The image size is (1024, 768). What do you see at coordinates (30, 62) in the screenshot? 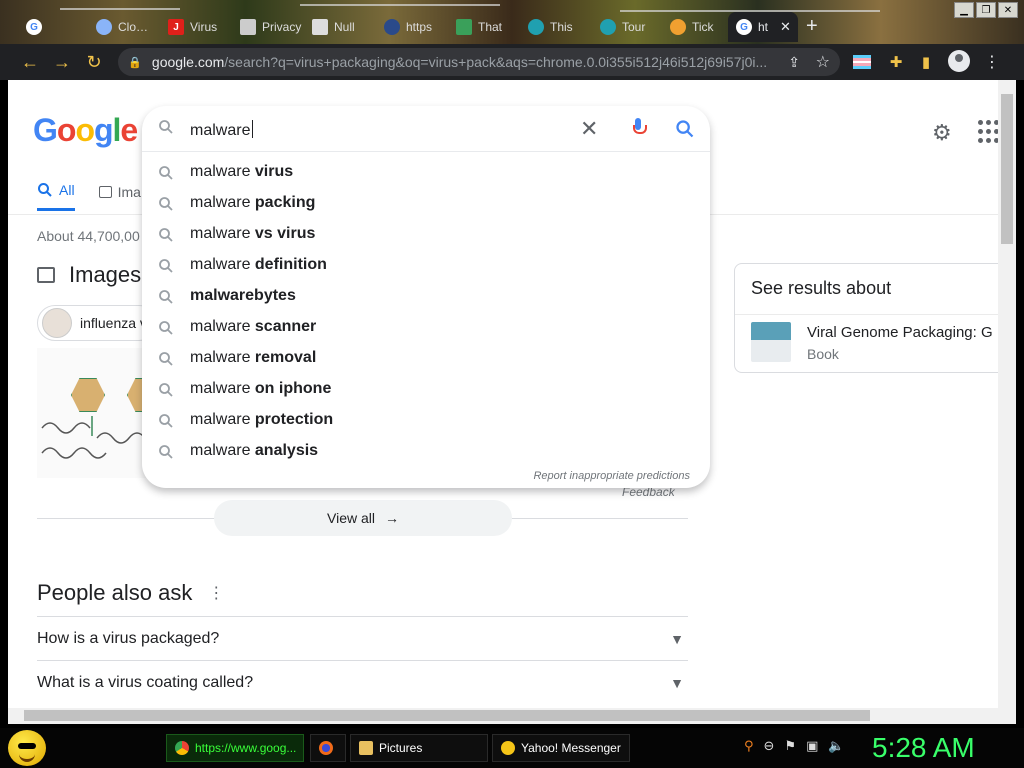
I see `back-arrow-icon: ←` at bounding box center [30, 62].